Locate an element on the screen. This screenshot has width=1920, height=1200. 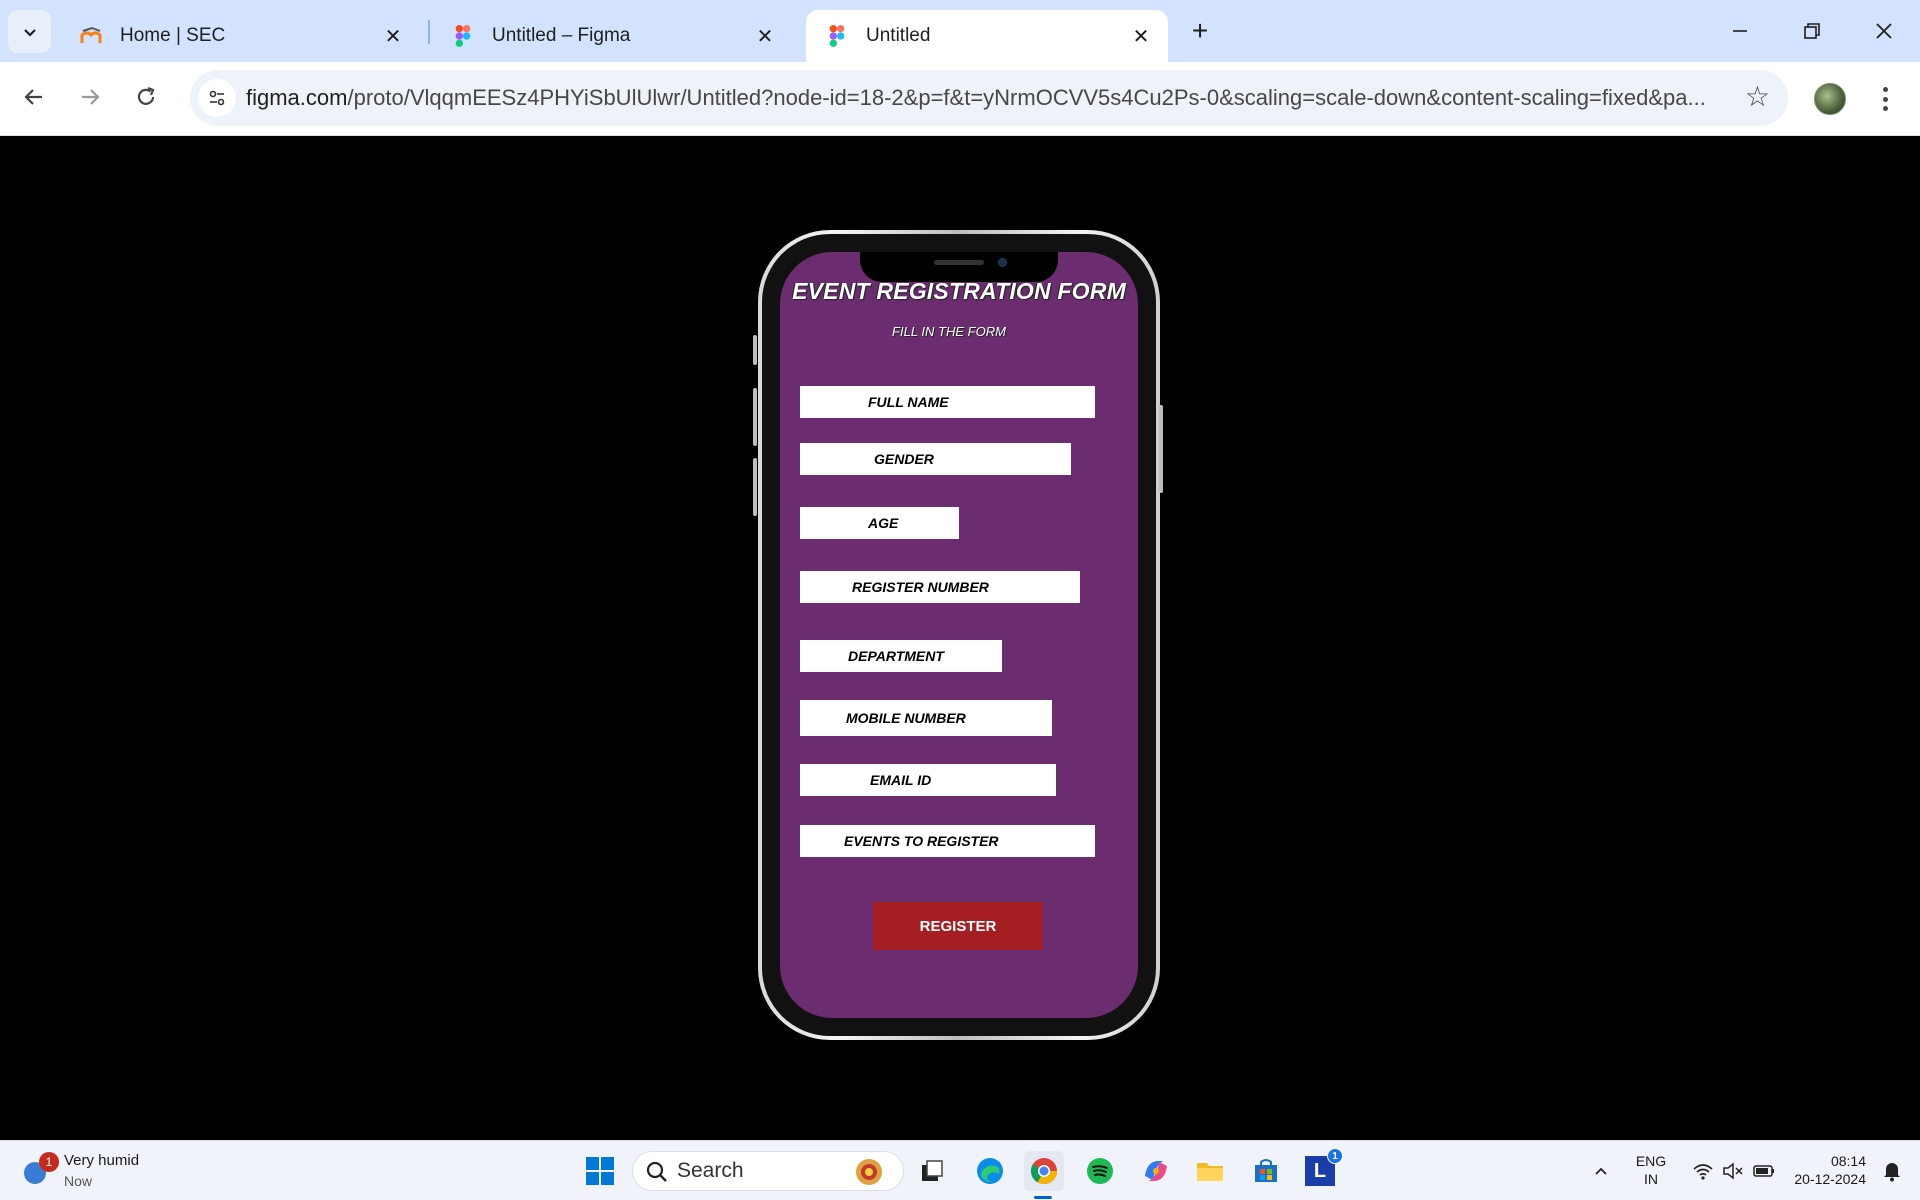
register-number-field: REGISTER NUMBER is located at coordinates (940, 587).